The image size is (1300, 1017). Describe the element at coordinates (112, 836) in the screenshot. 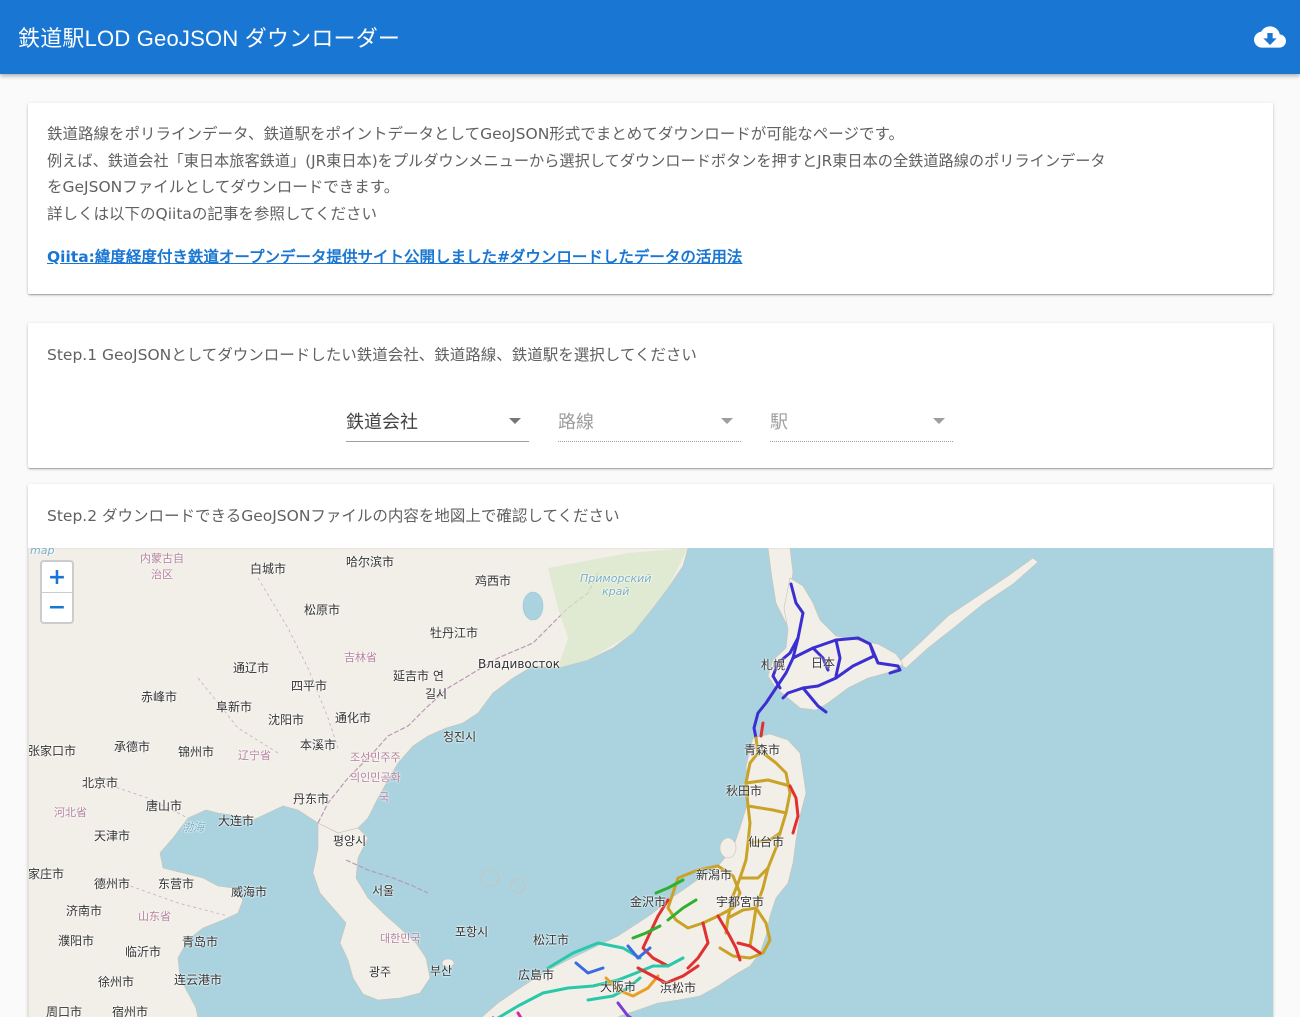

I see `map-label: 天津市` at that location.